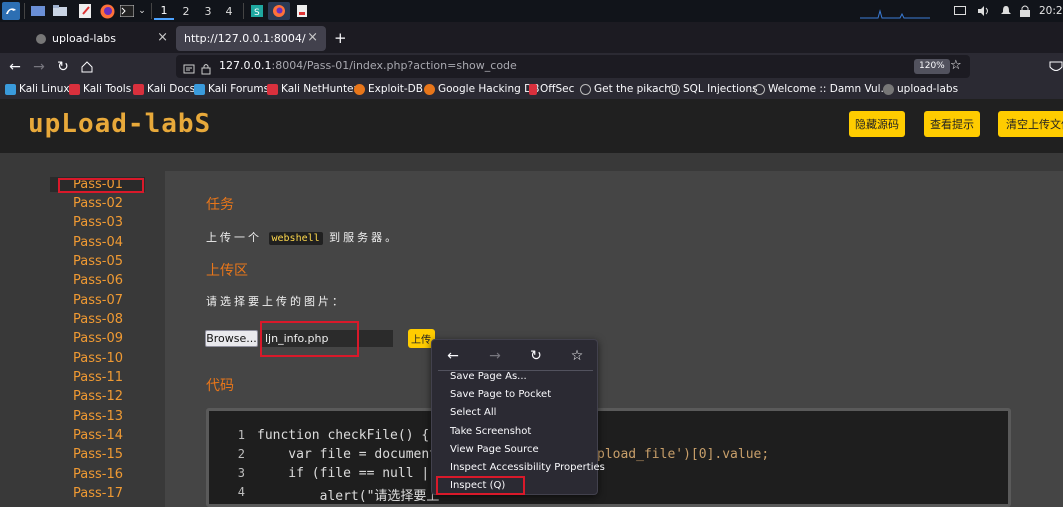  Describe the element at coordinates (319, 89) in the screenshot. I see `bookmark-label: Kali NetHunter` at that location.